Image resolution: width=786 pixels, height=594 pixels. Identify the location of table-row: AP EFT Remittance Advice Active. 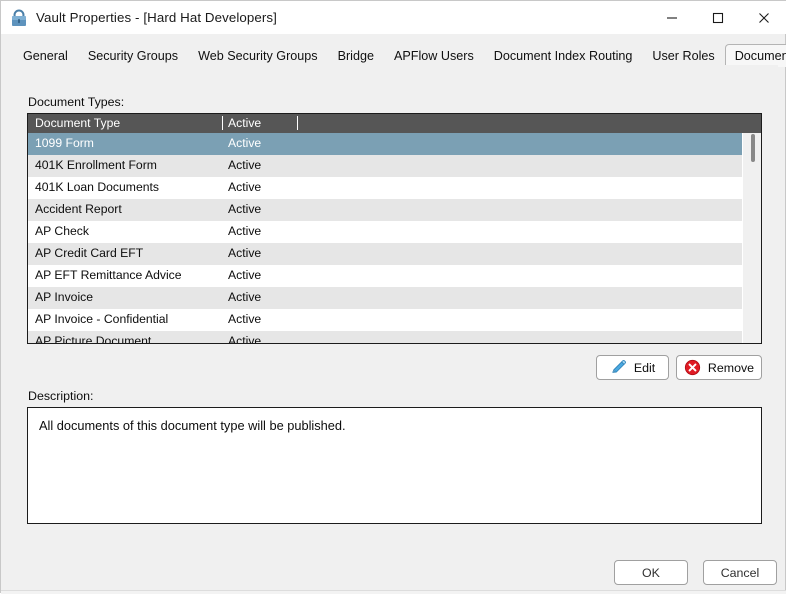
(385, 276).